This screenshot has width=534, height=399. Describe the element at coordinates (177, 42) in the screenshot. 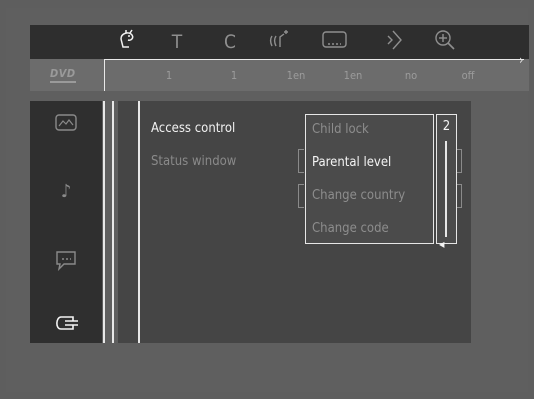

I see `title-icon: T` at that location.